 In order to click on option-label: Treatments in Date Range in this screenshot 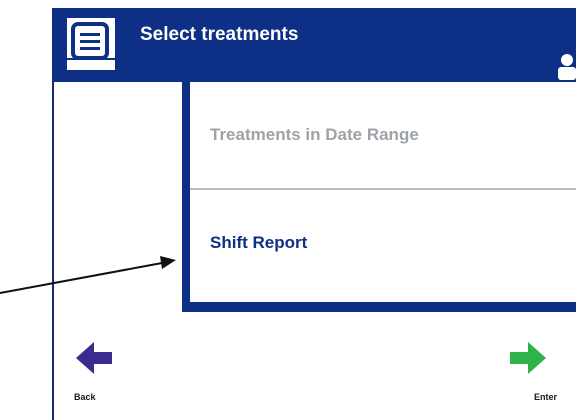, I will do `click(314, 134)`.